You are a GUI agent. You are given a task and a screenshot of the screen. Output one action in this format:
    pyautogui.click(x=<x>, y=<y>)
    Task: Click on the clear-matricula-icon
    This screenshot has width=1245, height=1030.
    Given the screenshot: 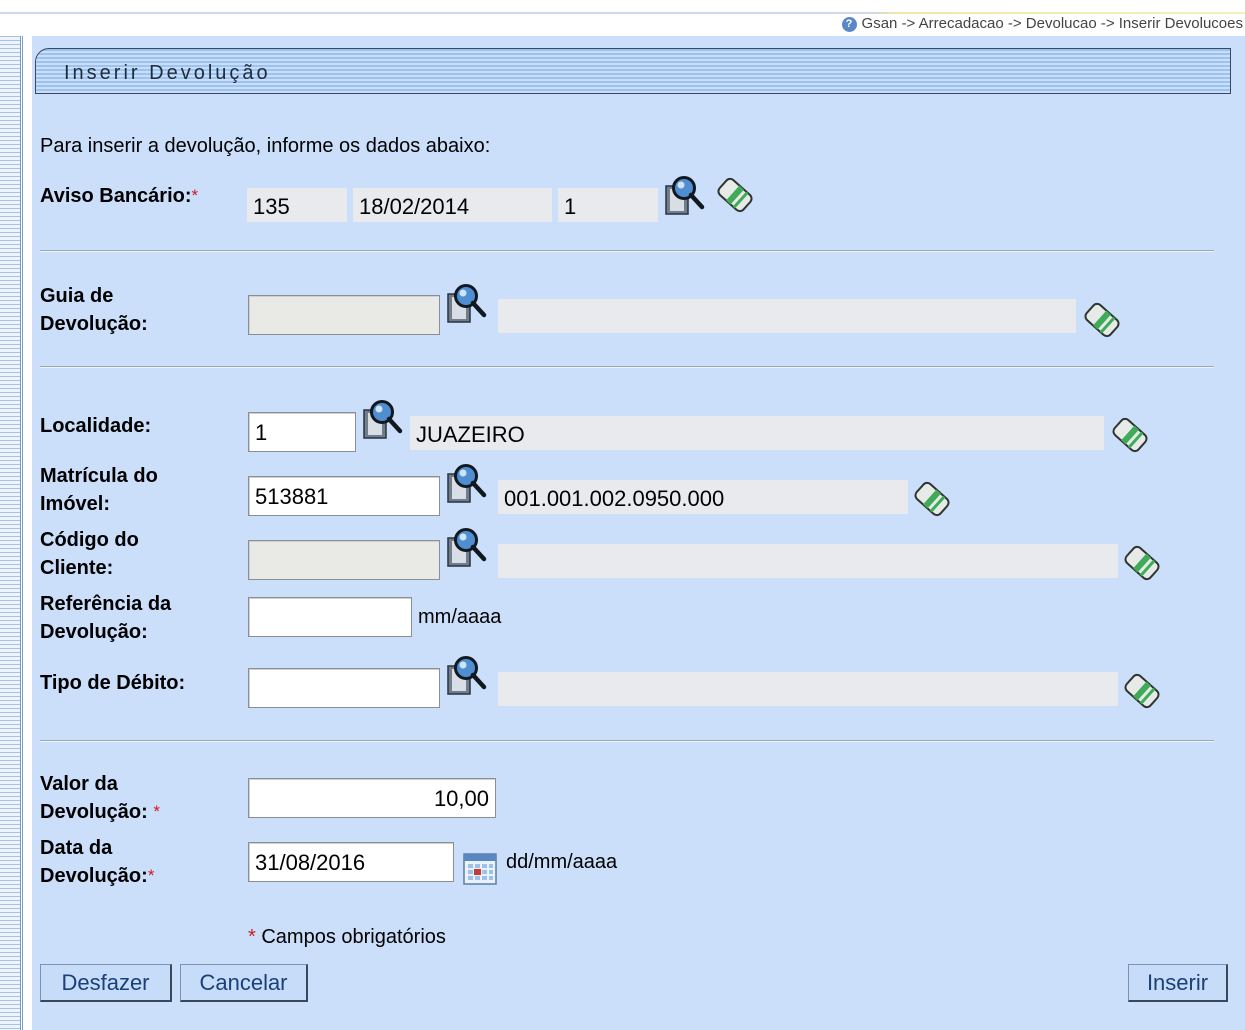 What is the action you would take?
    pyautogui.click(x=932, y=499)
    